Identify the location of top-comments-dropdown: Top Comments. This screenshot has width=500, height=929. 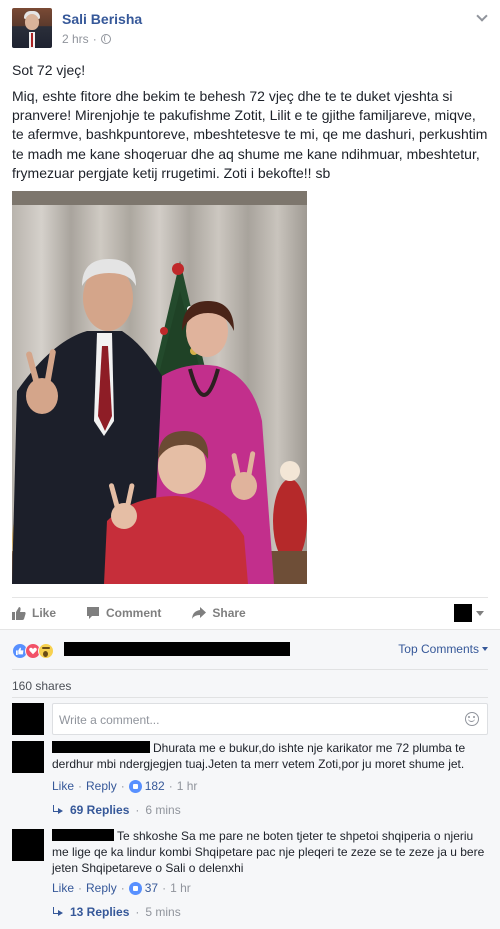
(443, 649).